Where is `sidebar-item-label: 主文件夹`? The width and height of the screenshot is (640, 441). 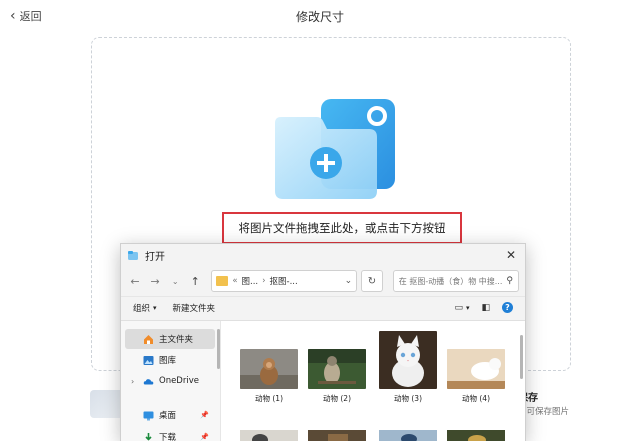
sidebar-item-label: 主文件夹 is located at coordinates (176, 340).